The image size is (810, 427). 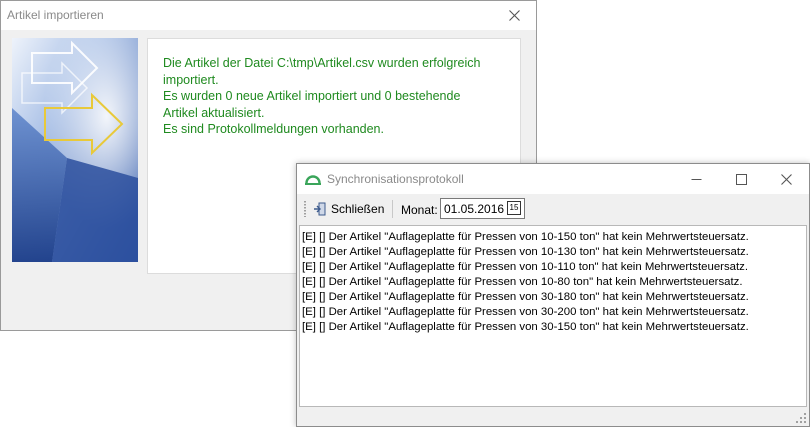 I want to click on sync-log-close-button, so click(x=786, y=179).